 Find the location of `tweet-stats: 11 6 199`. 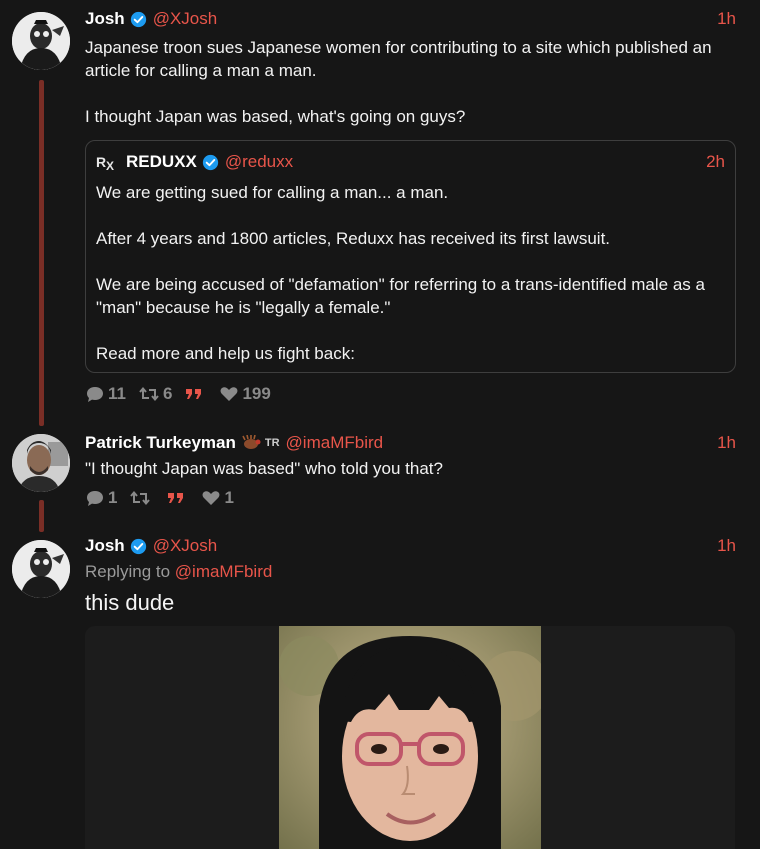

tweet-stats: 11 6 199 is located at coordinates (184, 394).